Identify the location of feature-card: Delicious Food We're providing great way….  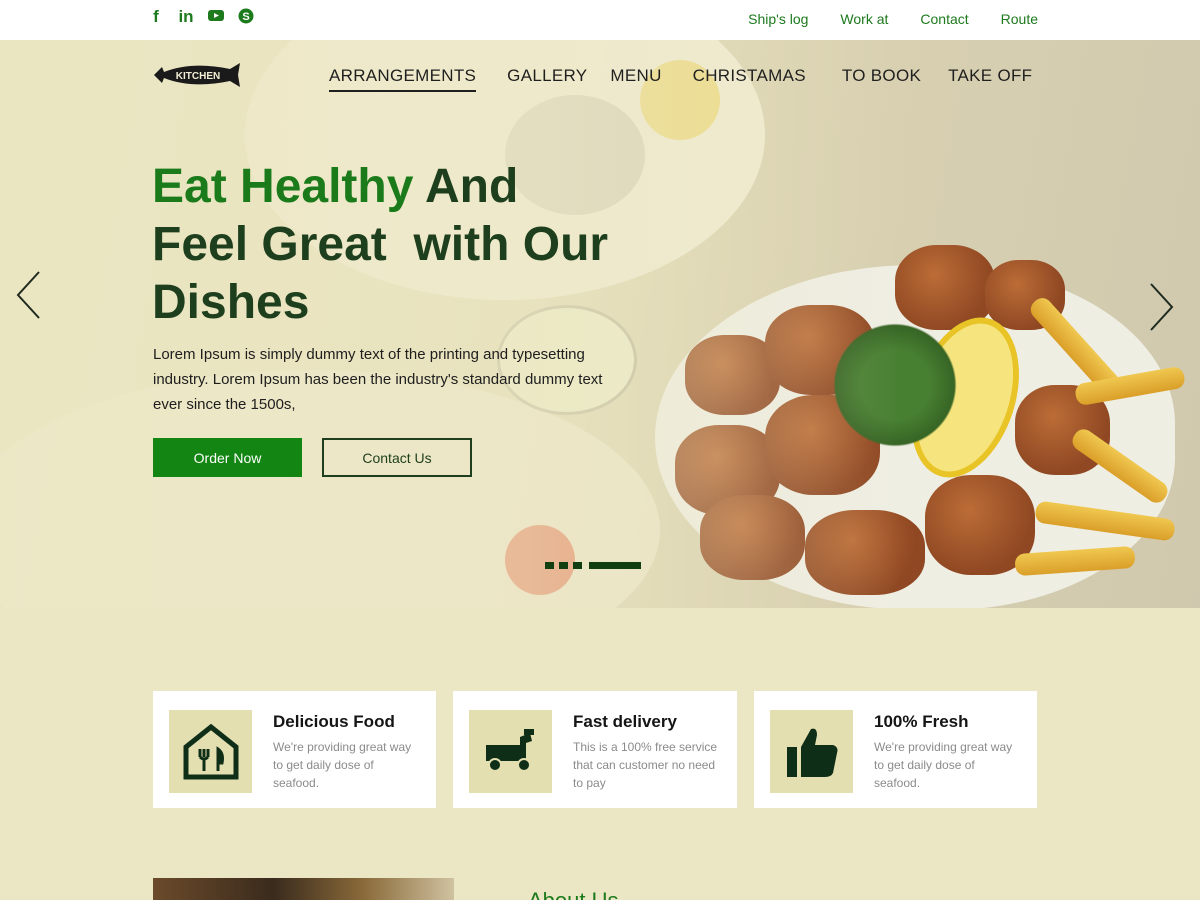
(294, 749).